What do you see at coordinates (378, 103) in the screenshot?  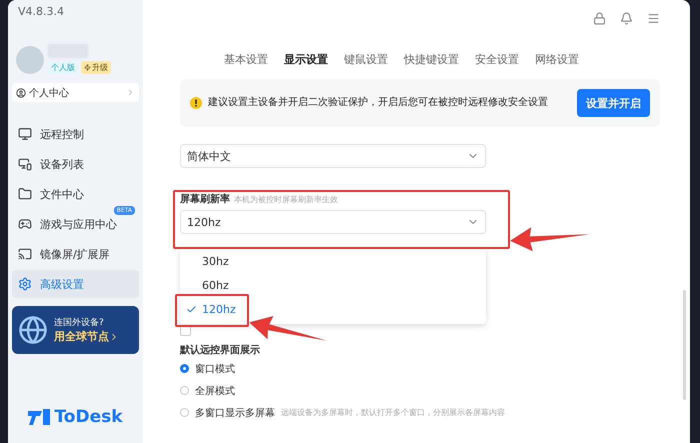 I see `alert-text: 建议设置主设备并开启二次验证保护，开启后您可在被控时远程修改安全设置` at bounding box center [378, 103].